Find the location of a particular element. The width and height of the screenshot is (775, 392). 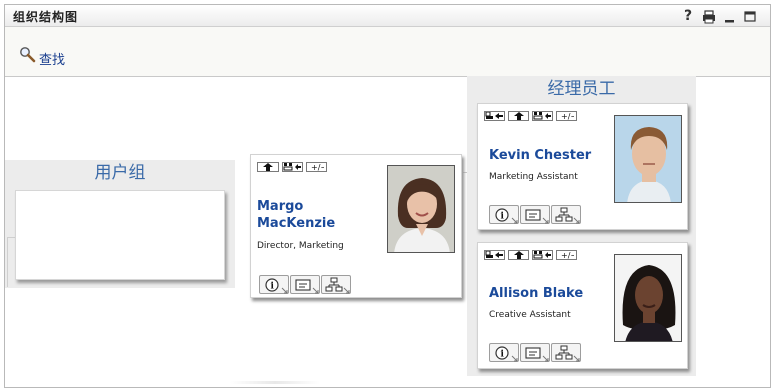

search-label: 查找 is located at coordinates (52, 60).